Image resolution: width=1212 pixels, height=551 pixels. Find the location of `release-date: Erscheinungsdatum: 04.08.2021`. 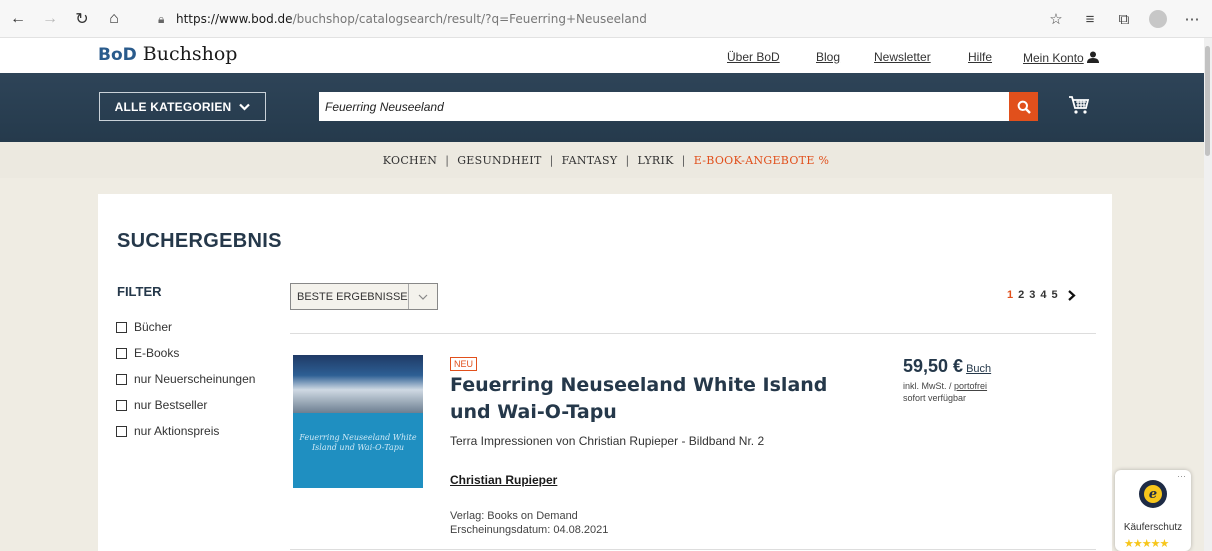

release-date: Erscheinungsdatum: 04.08.2021 is located at coordinates (529, 530).